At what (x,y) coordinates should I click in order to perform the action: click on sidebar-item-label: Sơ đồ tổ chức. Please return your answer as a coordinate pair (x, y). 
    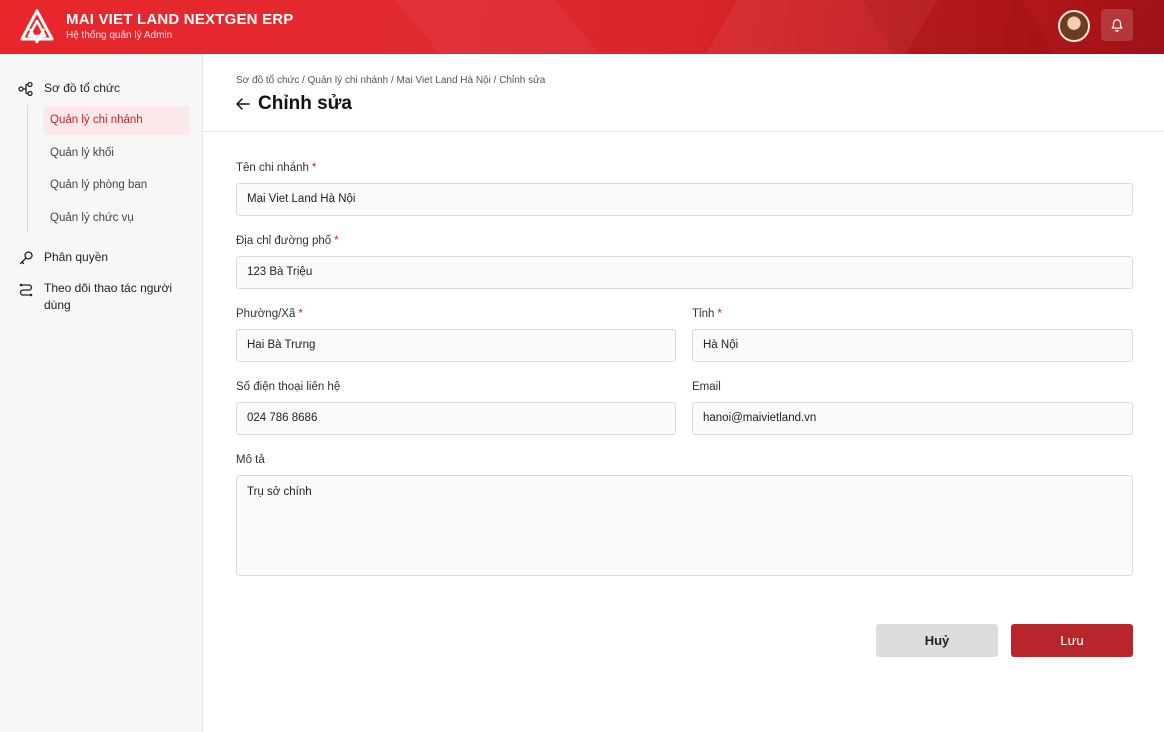
    Looking at the image, I should click on (82, 88).